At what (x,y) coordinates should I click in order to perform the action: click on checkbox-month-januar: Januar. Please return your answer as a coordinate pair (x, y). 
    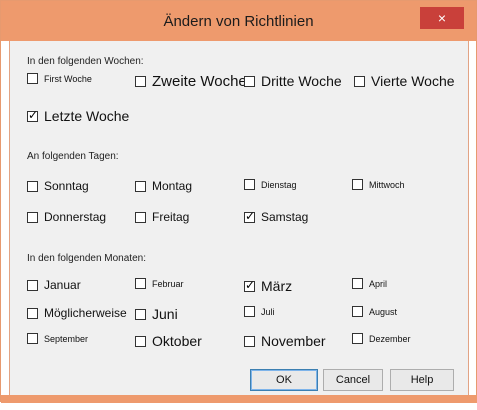
    Looking at the image, I should click on (54, 285).